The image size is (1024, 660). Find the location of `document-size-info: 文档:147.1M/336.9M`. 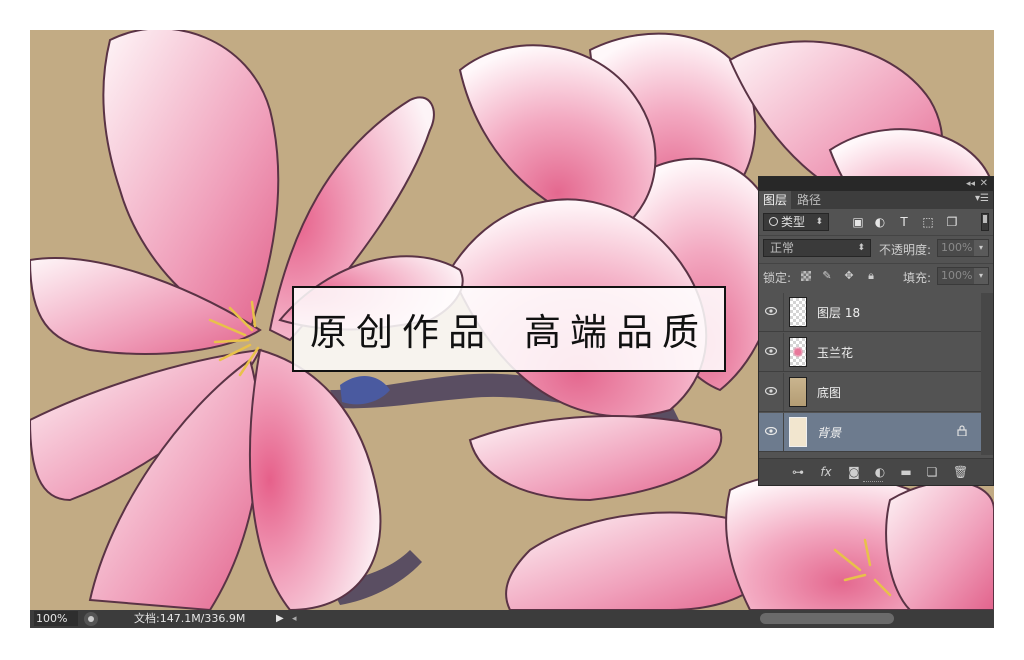

document-size-info: 文档:147.1M/336.9M is located at coordinates (190, 618).